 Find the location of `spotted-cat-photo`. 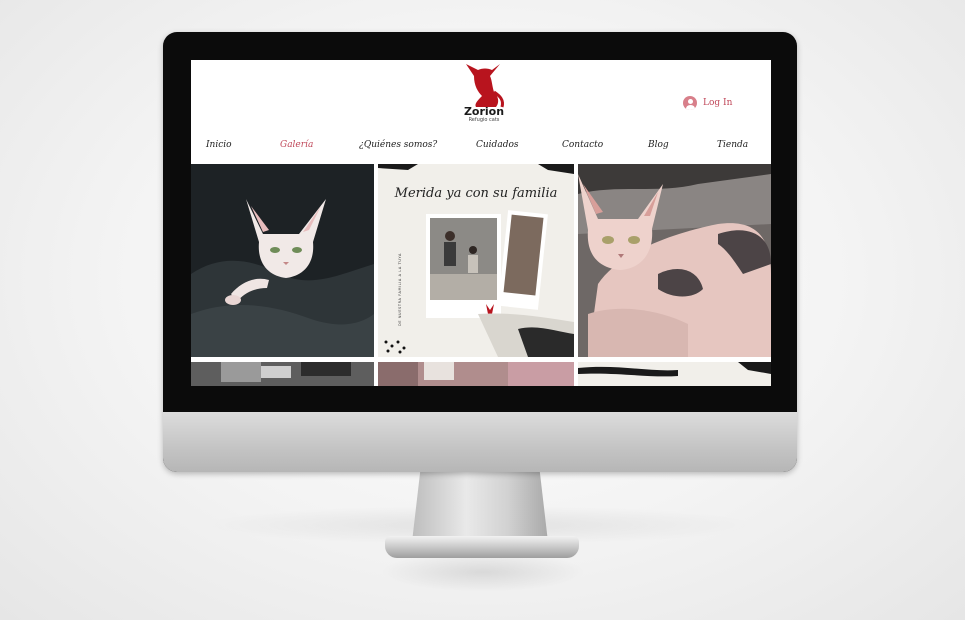

spotted-cat-photo is located at coordinates (674, 260).